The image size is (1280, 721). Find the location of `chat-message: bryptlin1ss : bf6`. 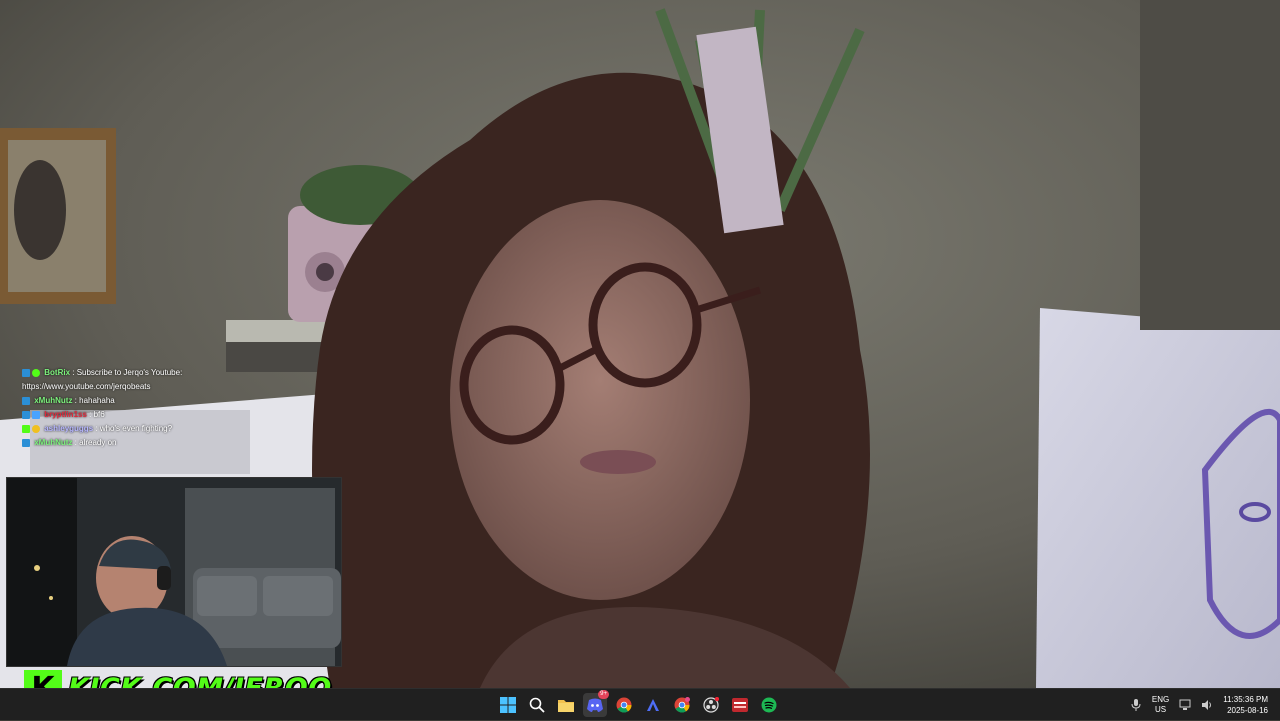

chat-message: bryptlin1ss : bf6 is located at coordinates (182, 415).